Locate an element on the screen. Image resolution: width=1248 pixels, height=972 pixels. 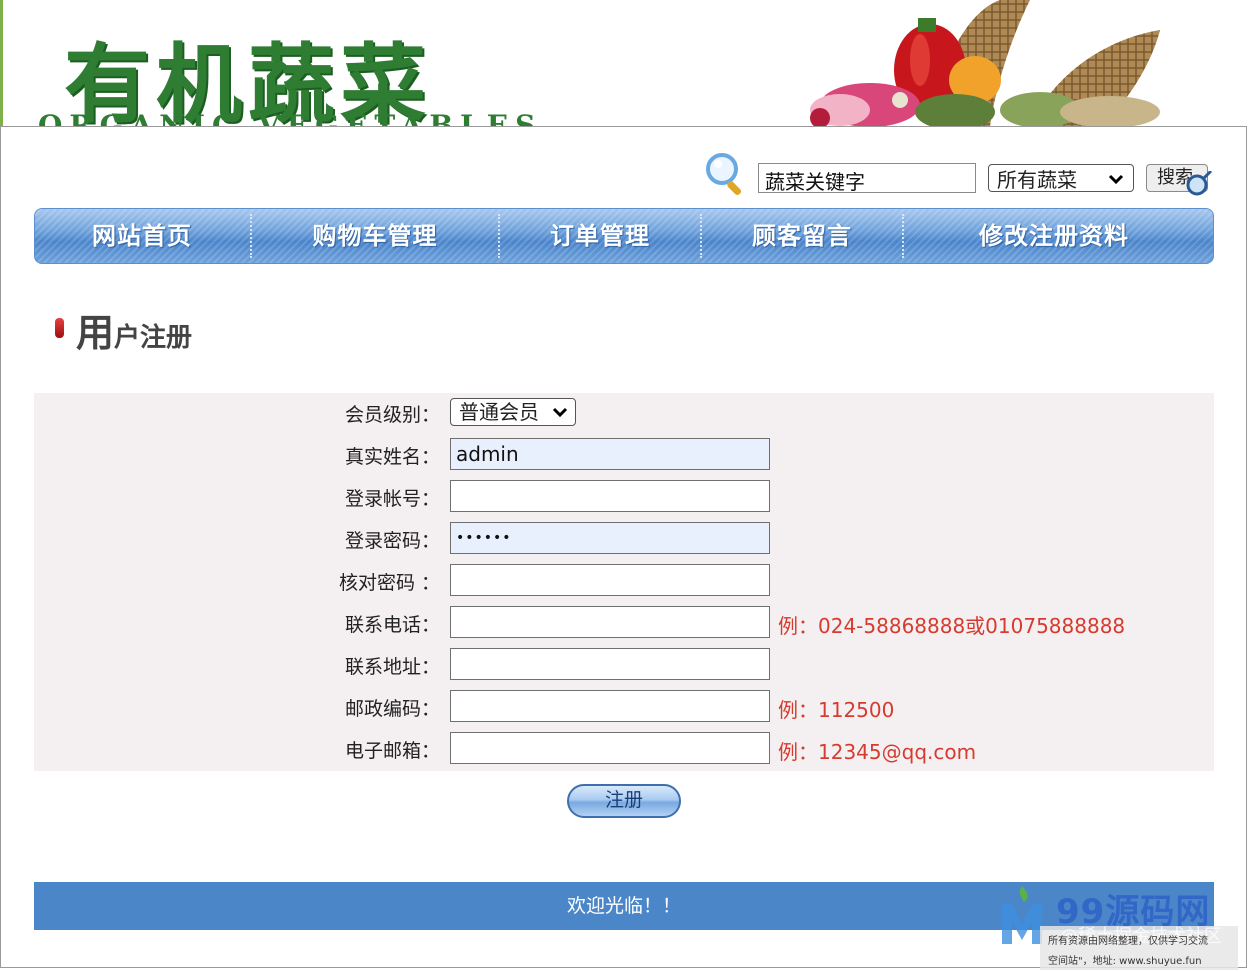
realname-label: 真实姓名： is located at coordinates (392, 457).